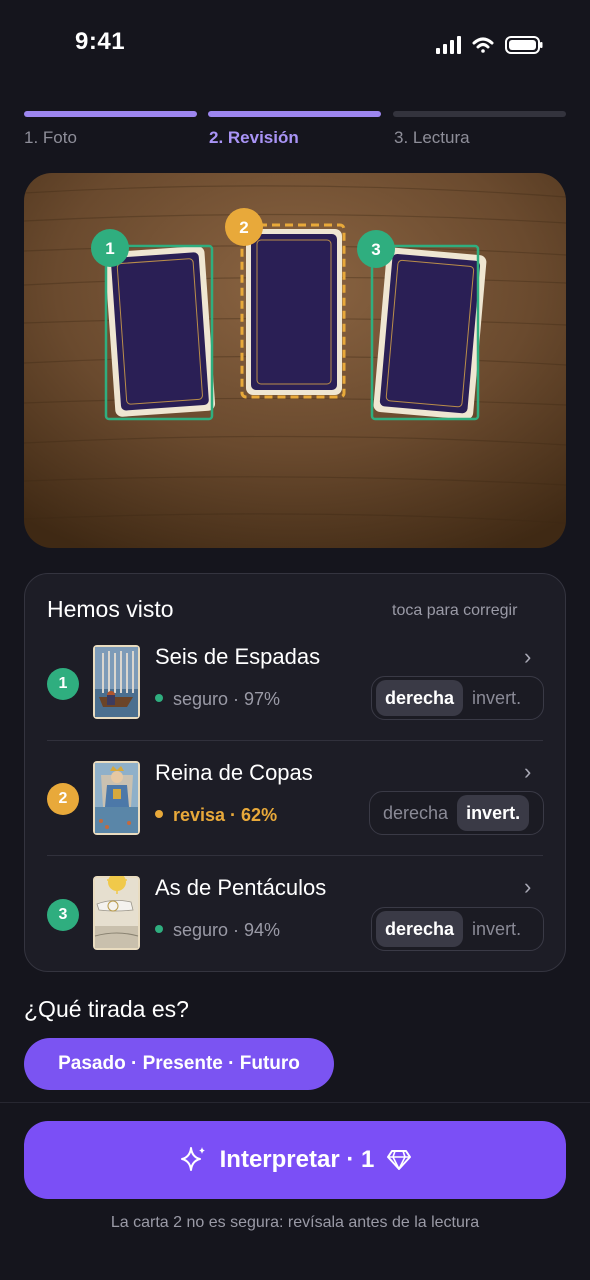  What do you see at coordinates (227, 930) in the screenshot?
I see `confidence-text: seguro · 94%` at bounding box center [227, 930].